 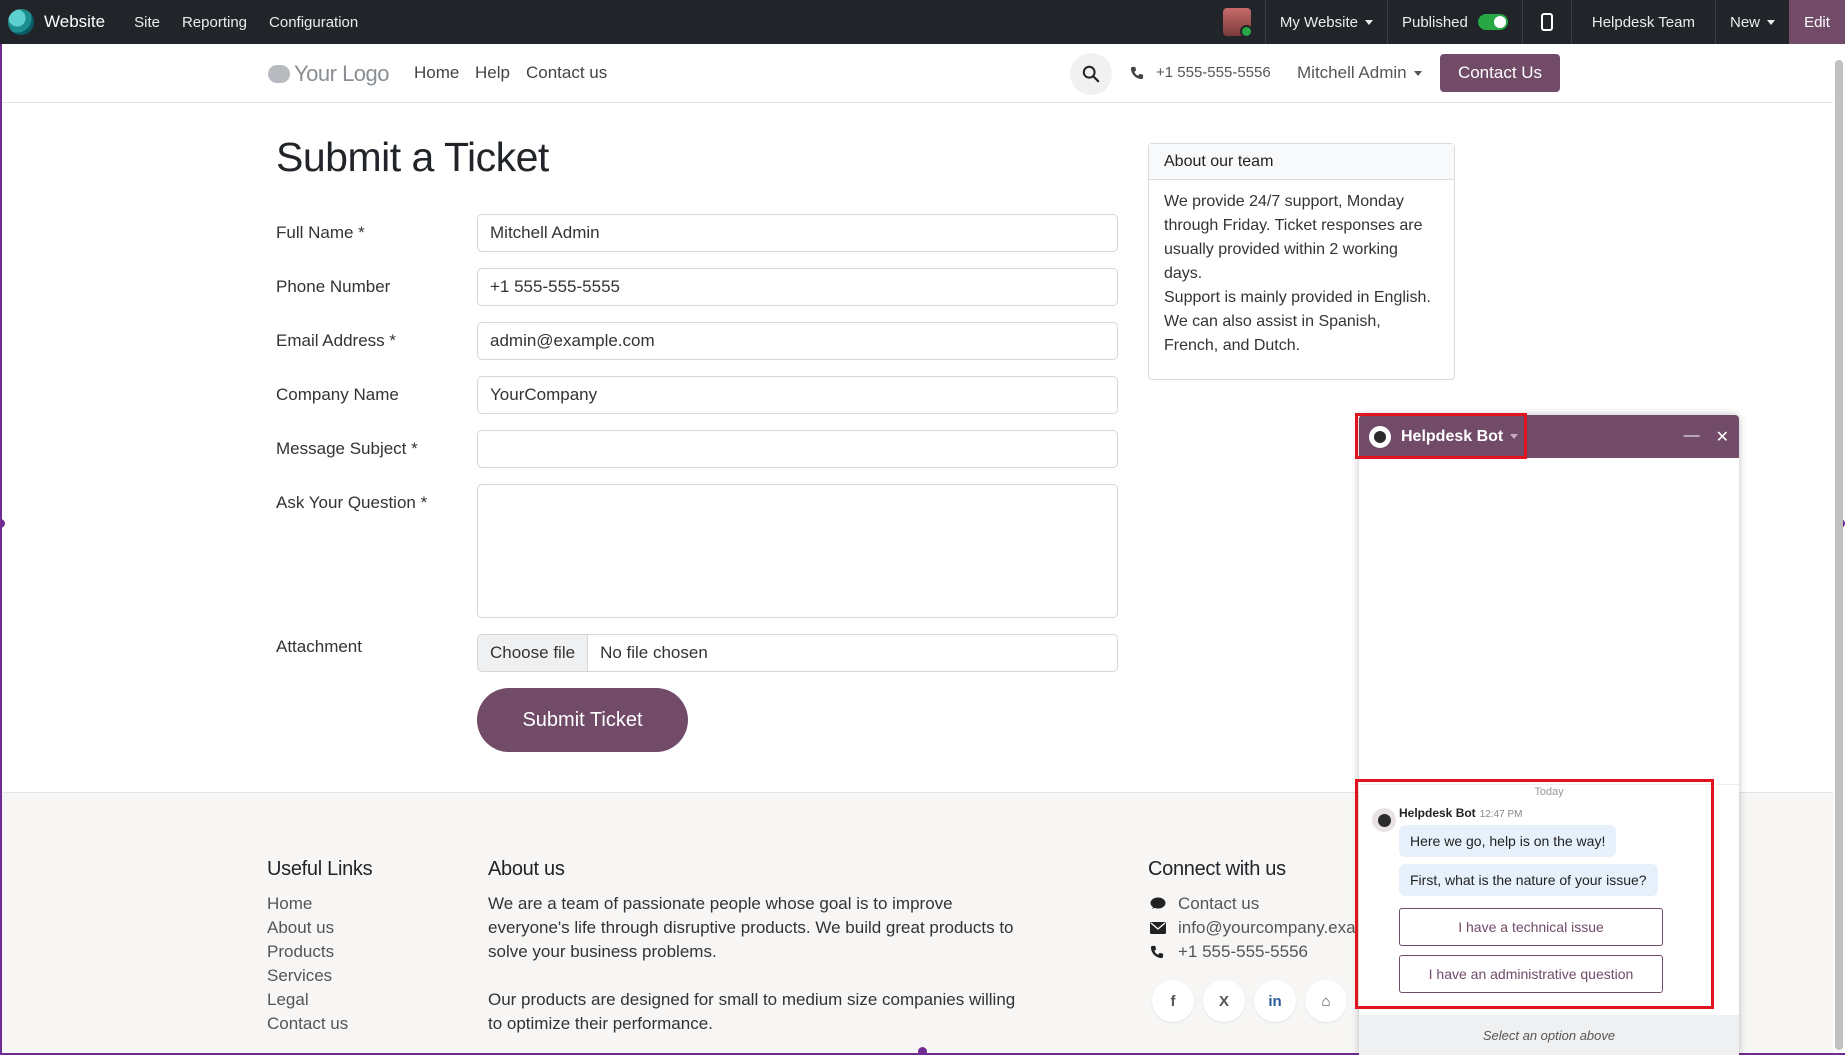 I want to click on submit-ticket-button: Submit Ticket, so click(x=582, y=720).